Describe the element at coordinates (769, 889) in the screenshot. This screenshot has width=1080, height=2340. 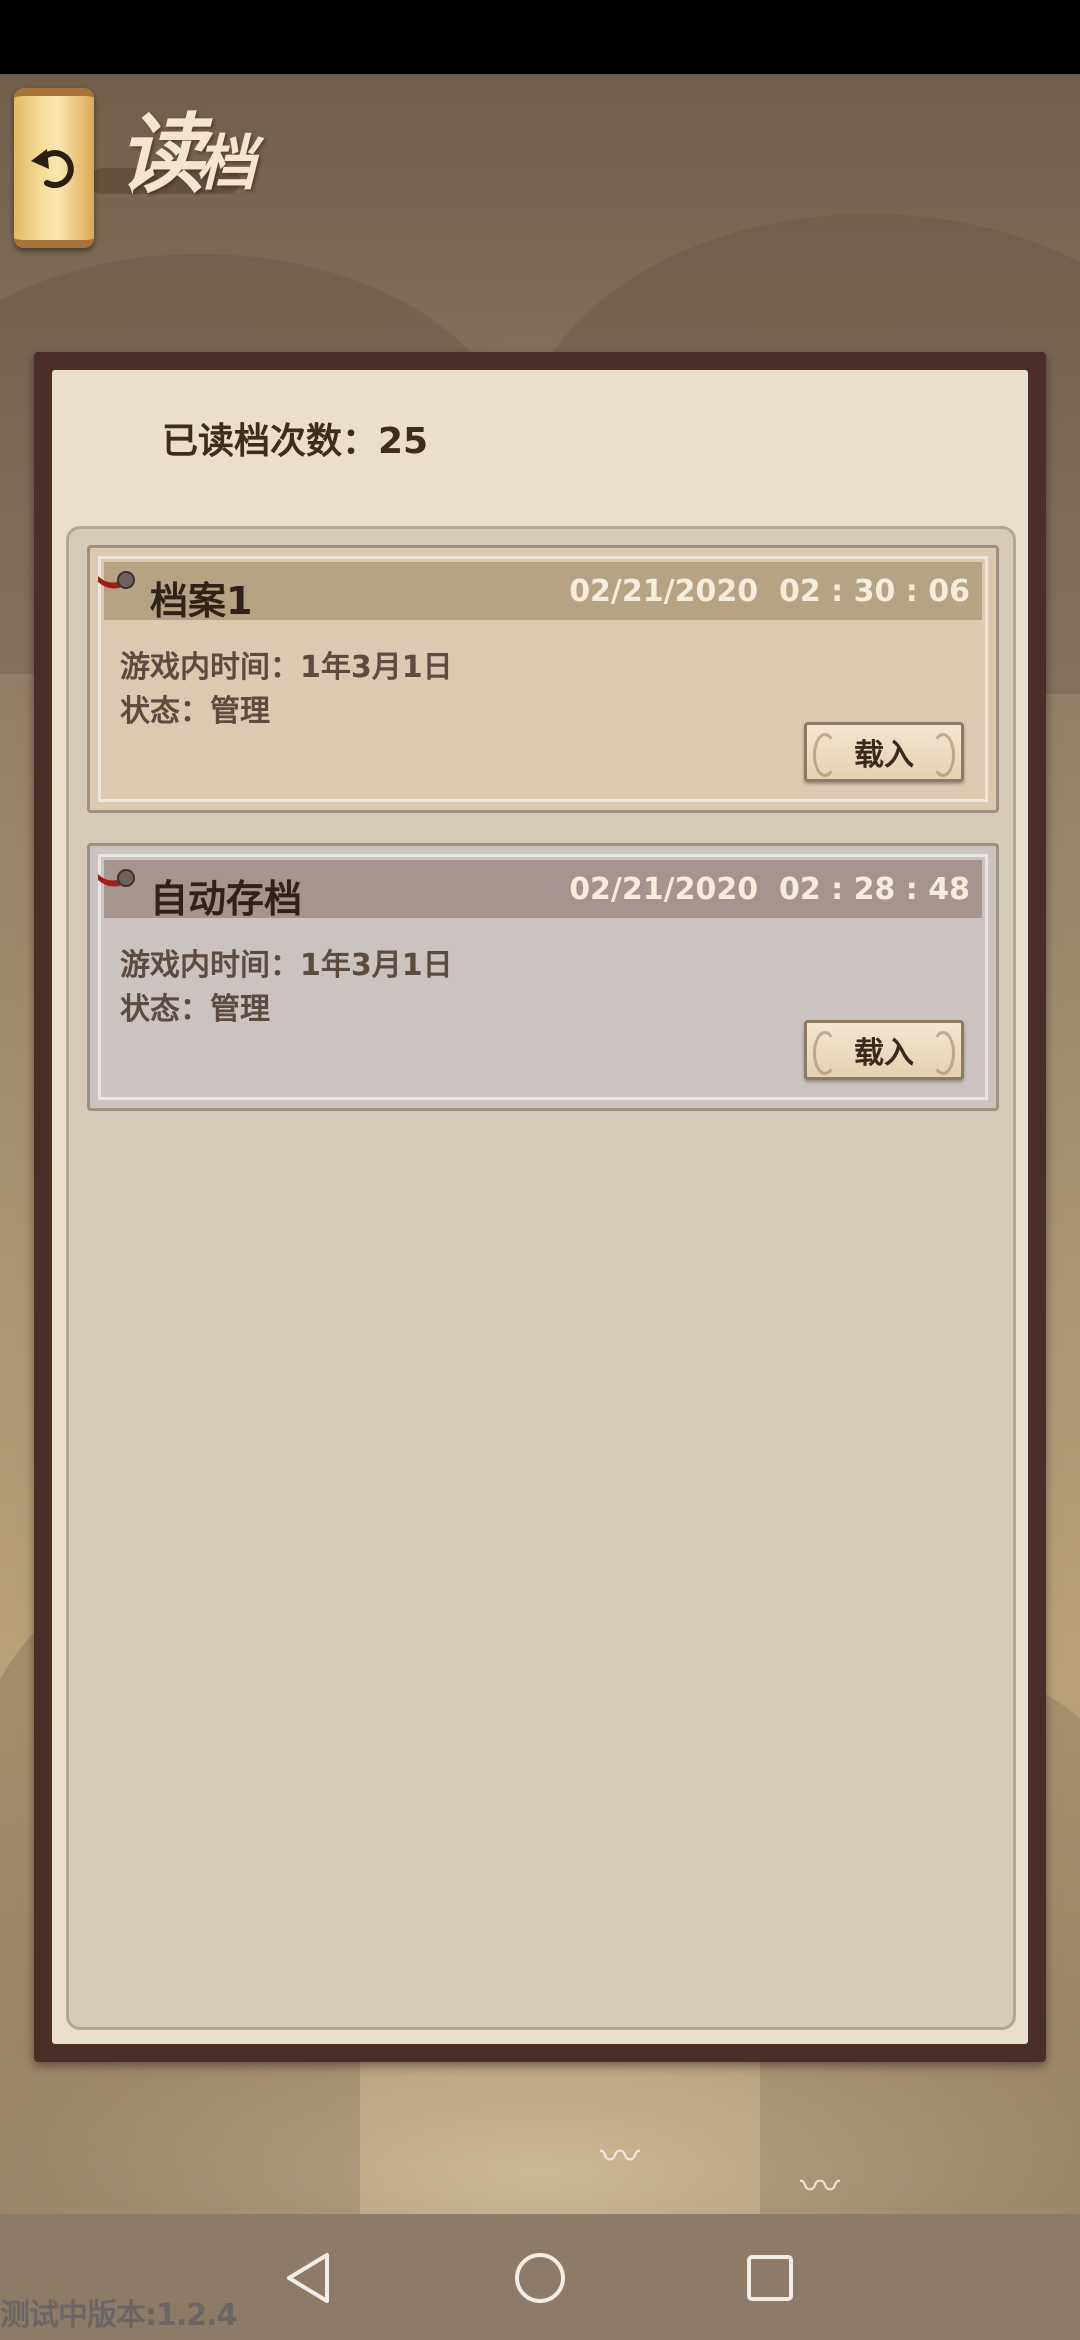
I see `save-slot-timestamp: 02/21/2020 02 : 28 : 48` at that location.